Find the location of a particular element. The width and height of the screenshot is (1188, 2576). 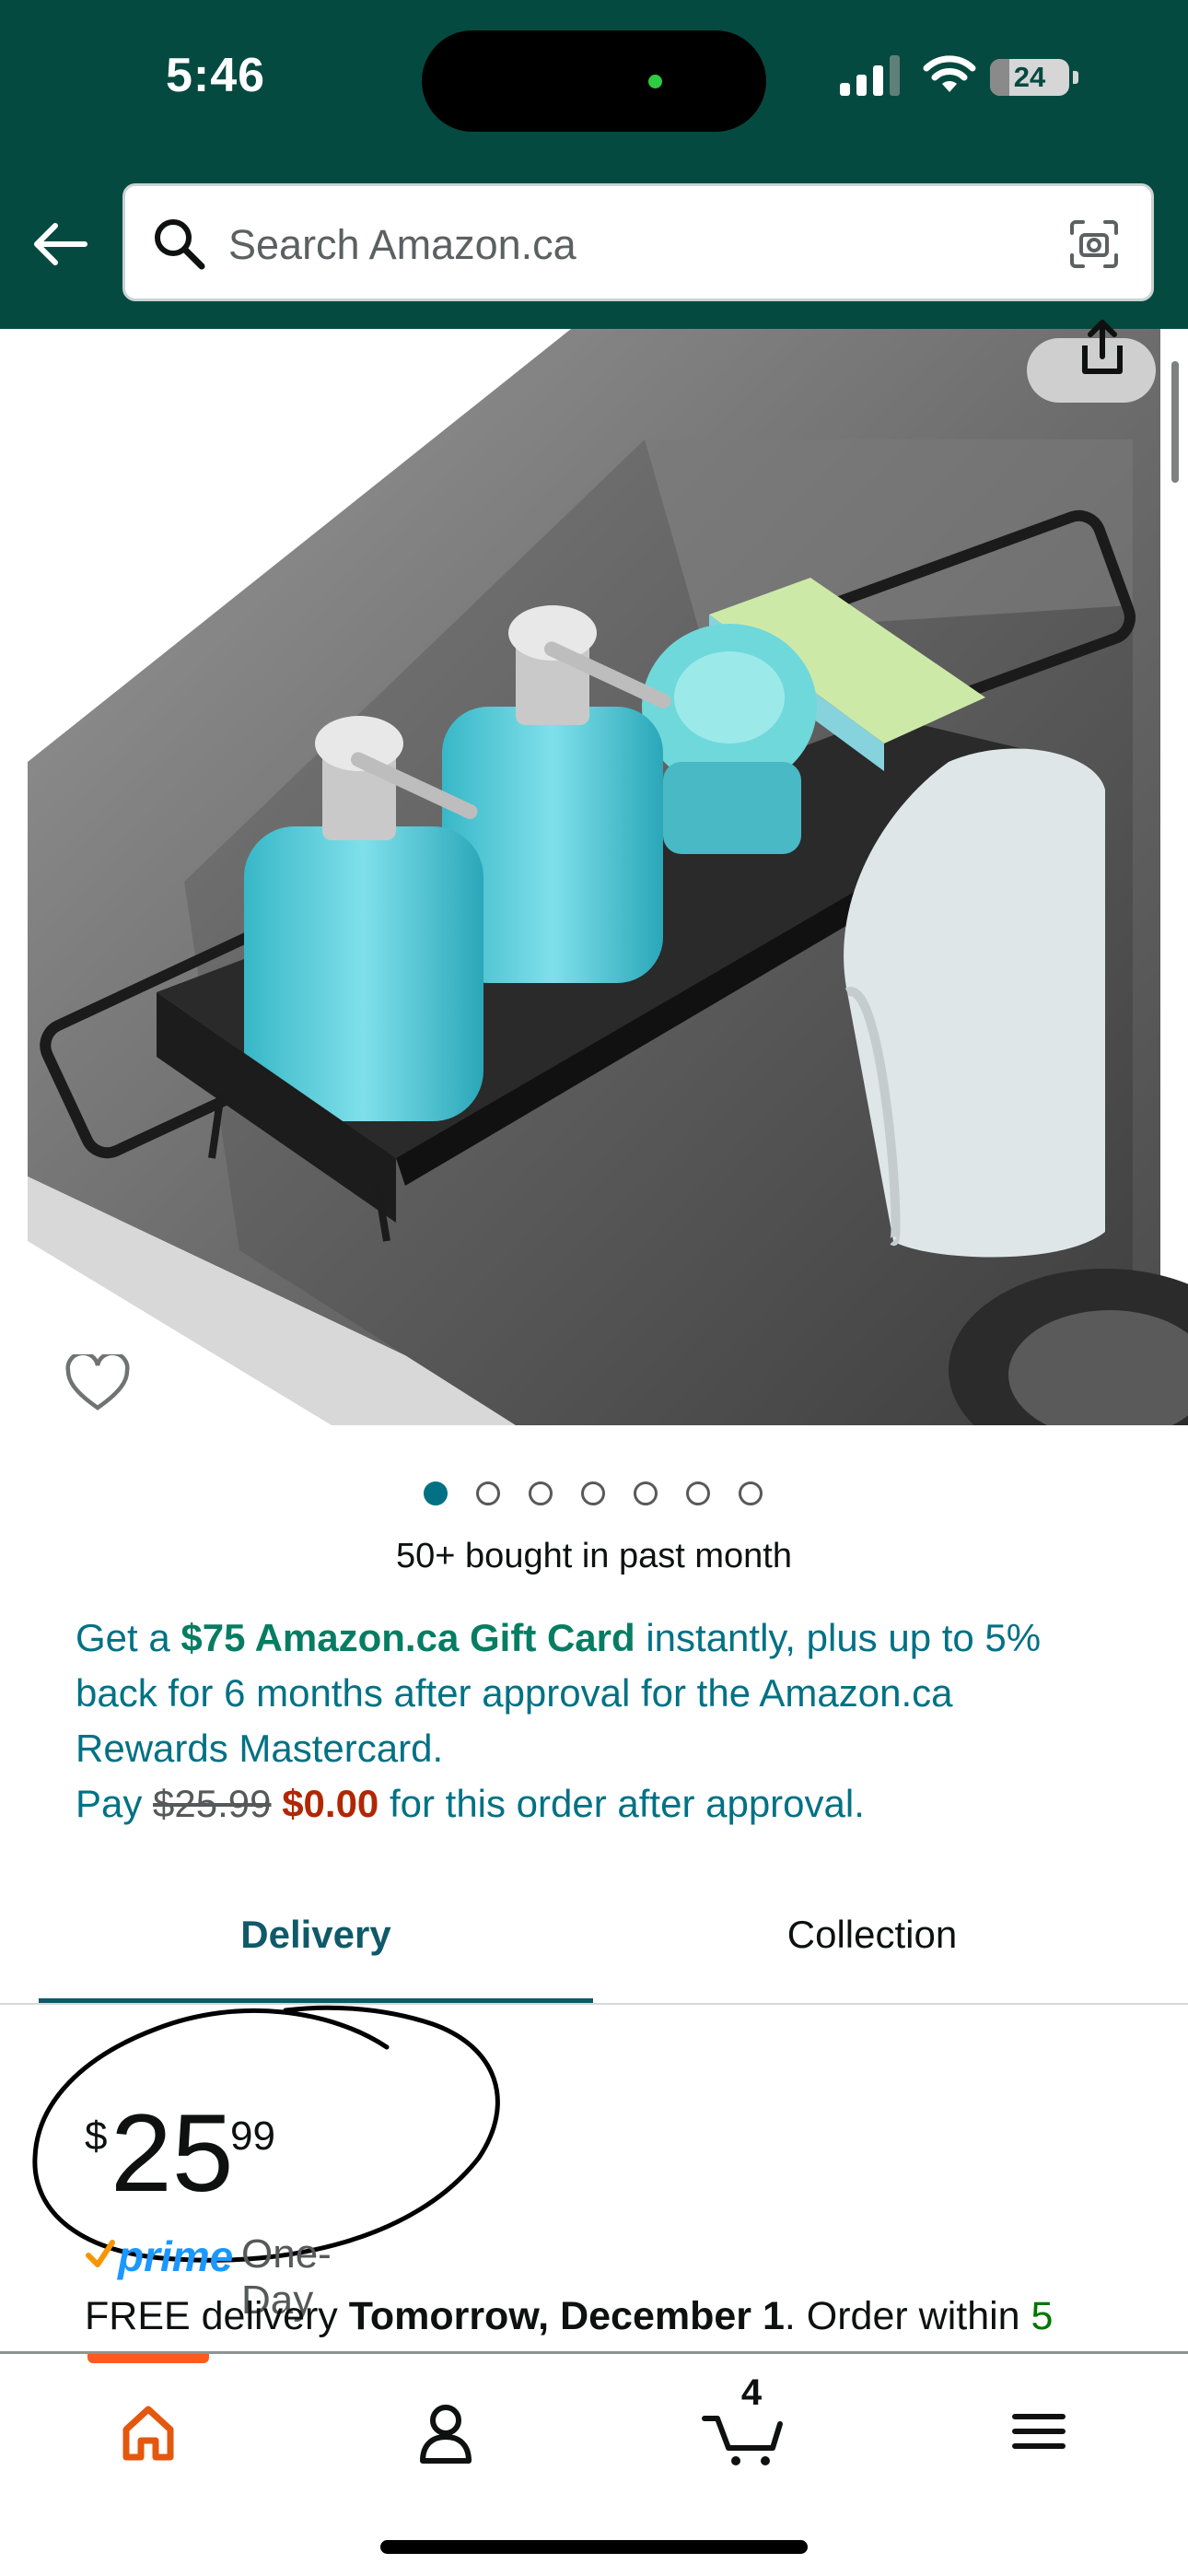

battery-tip is located at coordinates (1075, 77).